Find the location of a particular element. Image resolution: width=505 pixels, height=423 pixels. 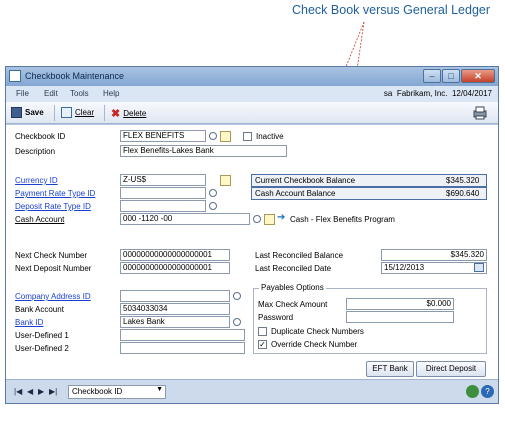

company-address-id-field is located at coordinates (175, 296).